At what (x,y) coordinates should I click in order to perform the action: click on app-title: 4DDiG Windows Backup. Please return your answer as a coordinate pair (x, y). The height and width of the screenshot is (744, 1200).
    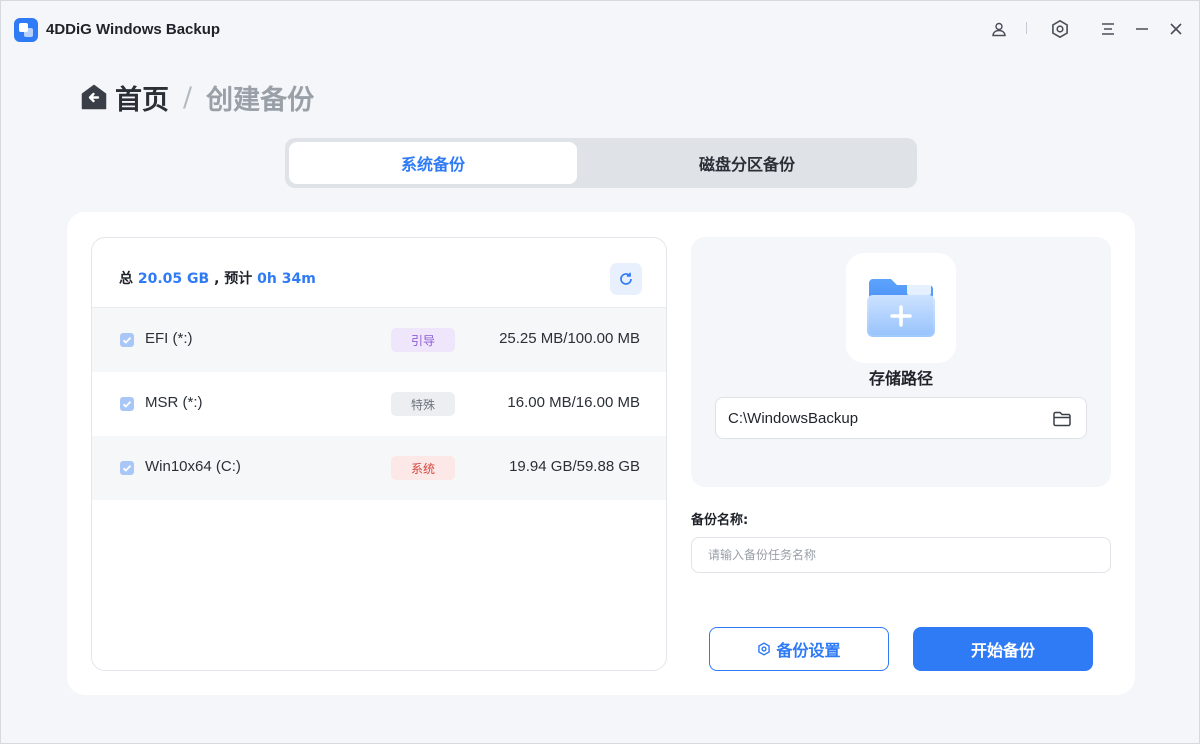
    Looking at the image, I should click on (133, 29).